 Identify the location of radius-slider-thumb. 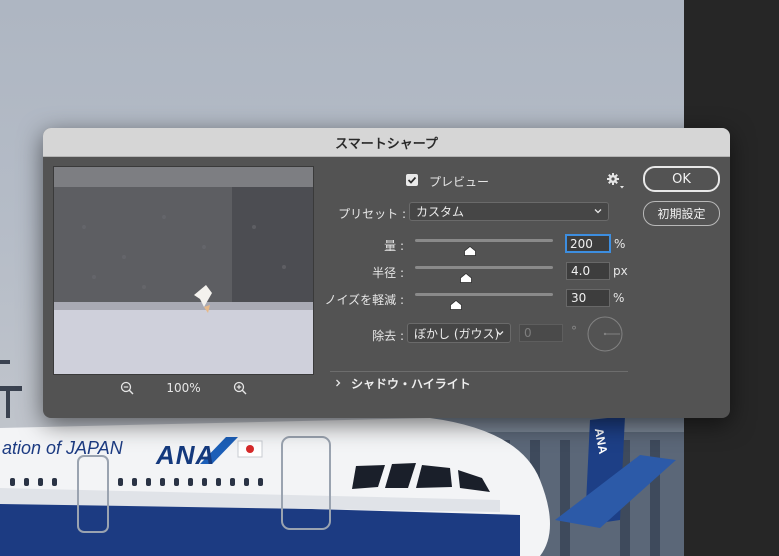
(466, 275).